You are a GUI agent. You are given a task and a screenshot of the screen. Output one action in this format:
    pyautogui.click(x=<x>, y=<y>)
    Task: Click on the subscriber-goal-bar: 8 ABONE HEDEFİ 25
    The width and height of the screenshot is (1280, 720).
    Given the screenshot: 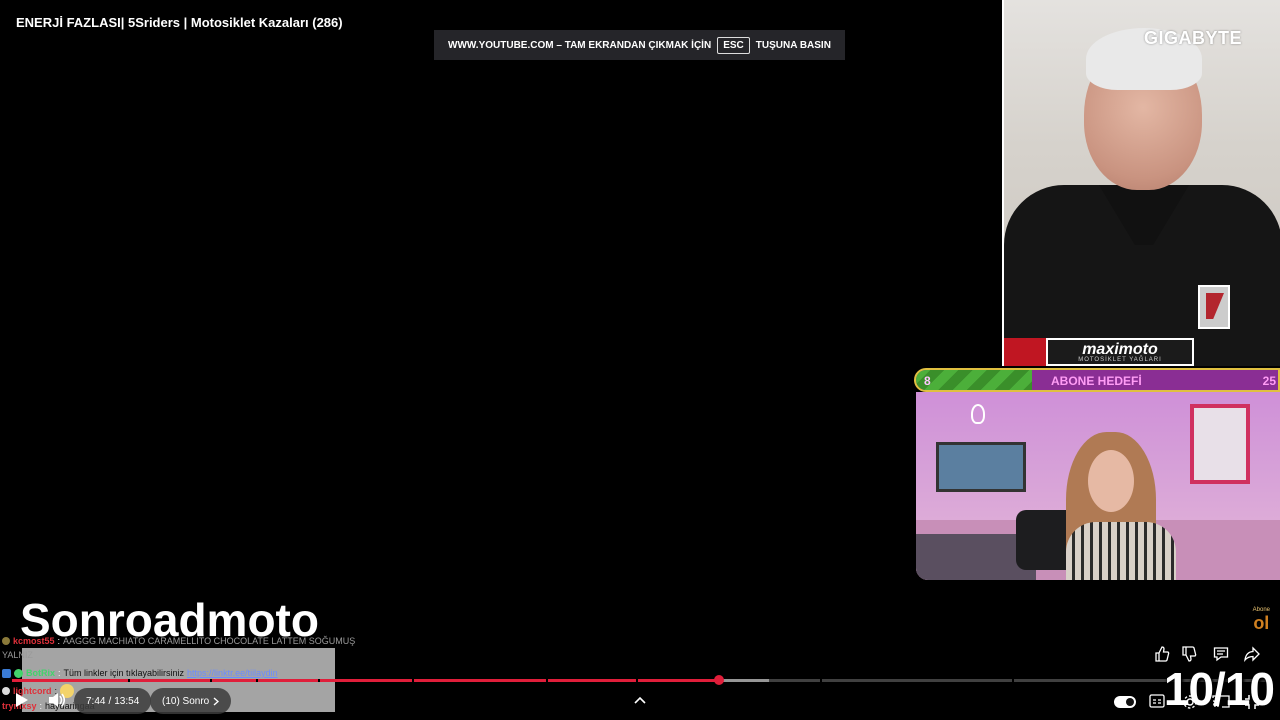 What is the action you would take?
    pyautogui.click(x=1097, y=380)
    